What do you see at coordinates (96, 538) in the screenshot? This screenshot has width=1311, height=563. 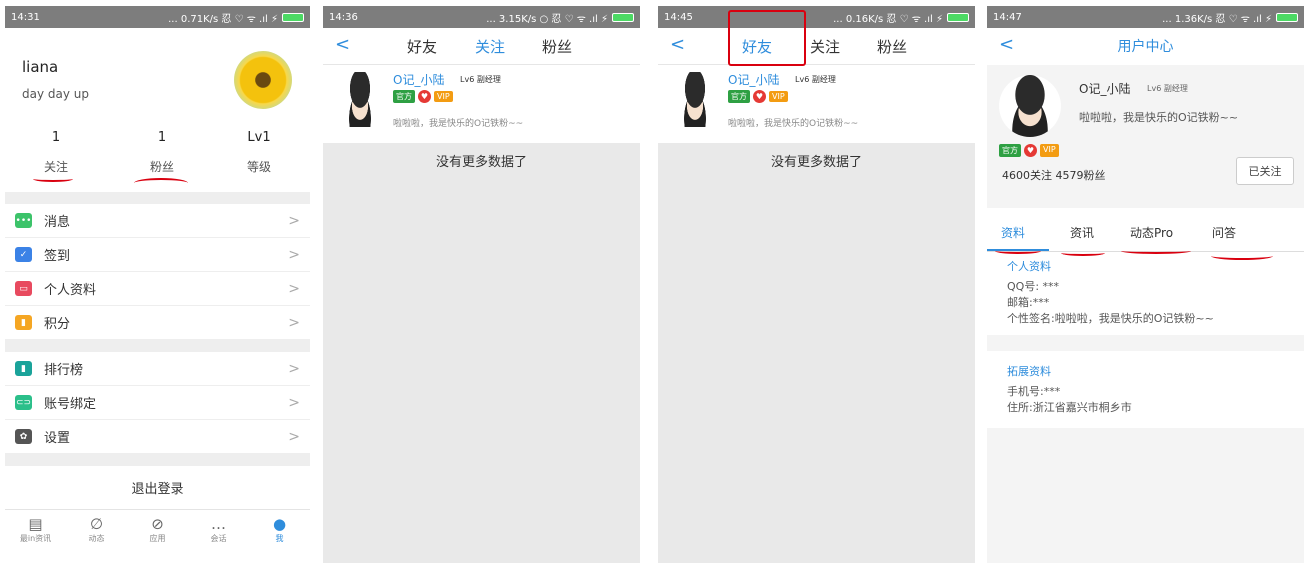 I see `tab-label: 动态` at bounding box center [96, 538].